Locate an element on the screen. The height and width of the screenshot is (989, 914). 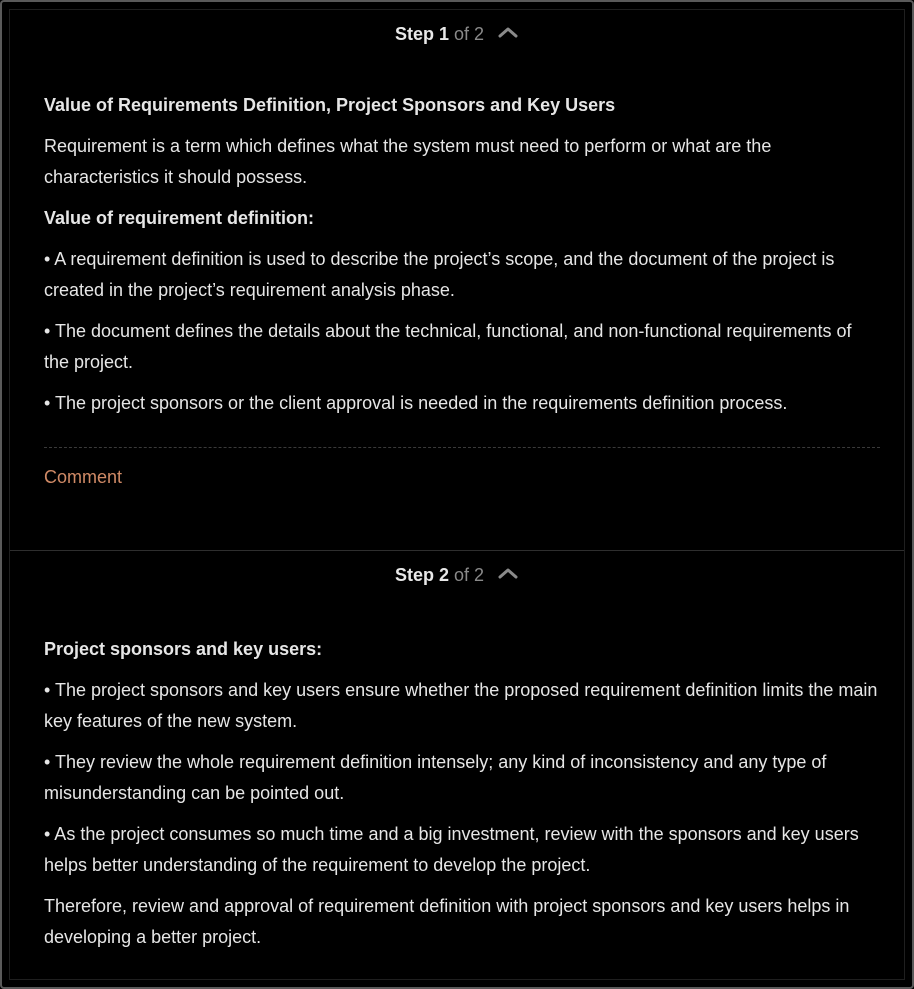
step-number: 1 is located at coordinates (443, 34).